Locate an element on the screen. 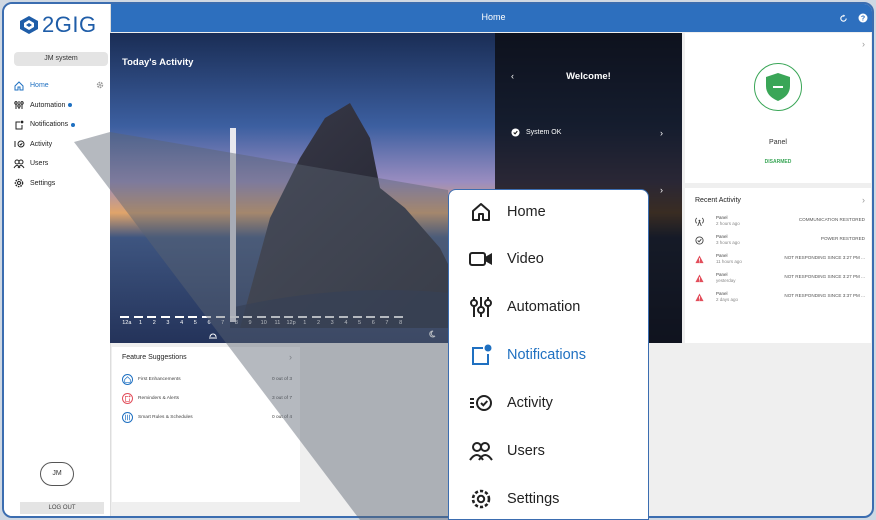 The height and width of the screenshot is (520, 876). feature-row: Reminders & Alerts 3 out of 7 is located at coordinates (207, 398).